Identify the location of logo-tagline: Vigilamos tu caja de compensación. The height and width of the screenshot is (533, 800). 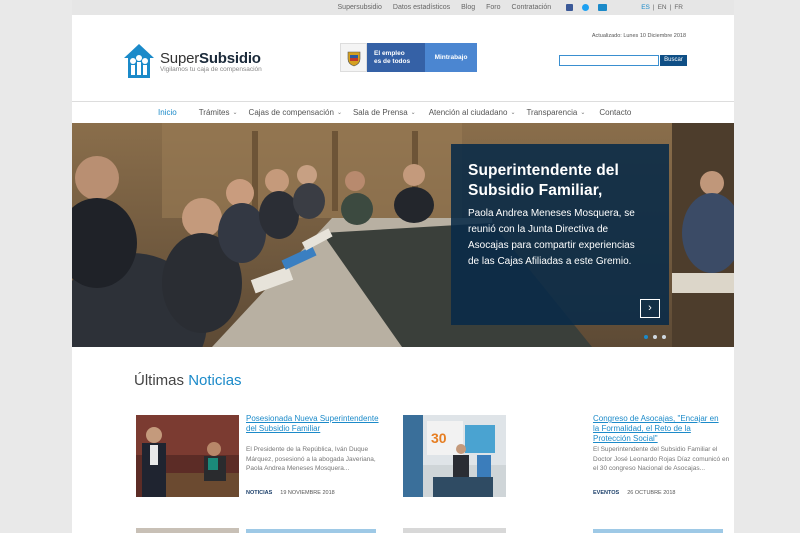
(211, 69).